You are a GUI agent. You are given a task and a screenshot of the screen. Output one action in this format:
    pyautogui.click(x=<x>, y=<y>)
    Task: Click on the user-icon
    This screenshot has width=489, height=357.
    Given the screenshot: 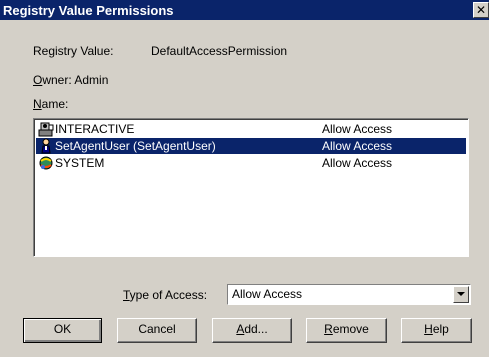 What is the action you would take?
    pyautogui.click(x=46, y=146)
    